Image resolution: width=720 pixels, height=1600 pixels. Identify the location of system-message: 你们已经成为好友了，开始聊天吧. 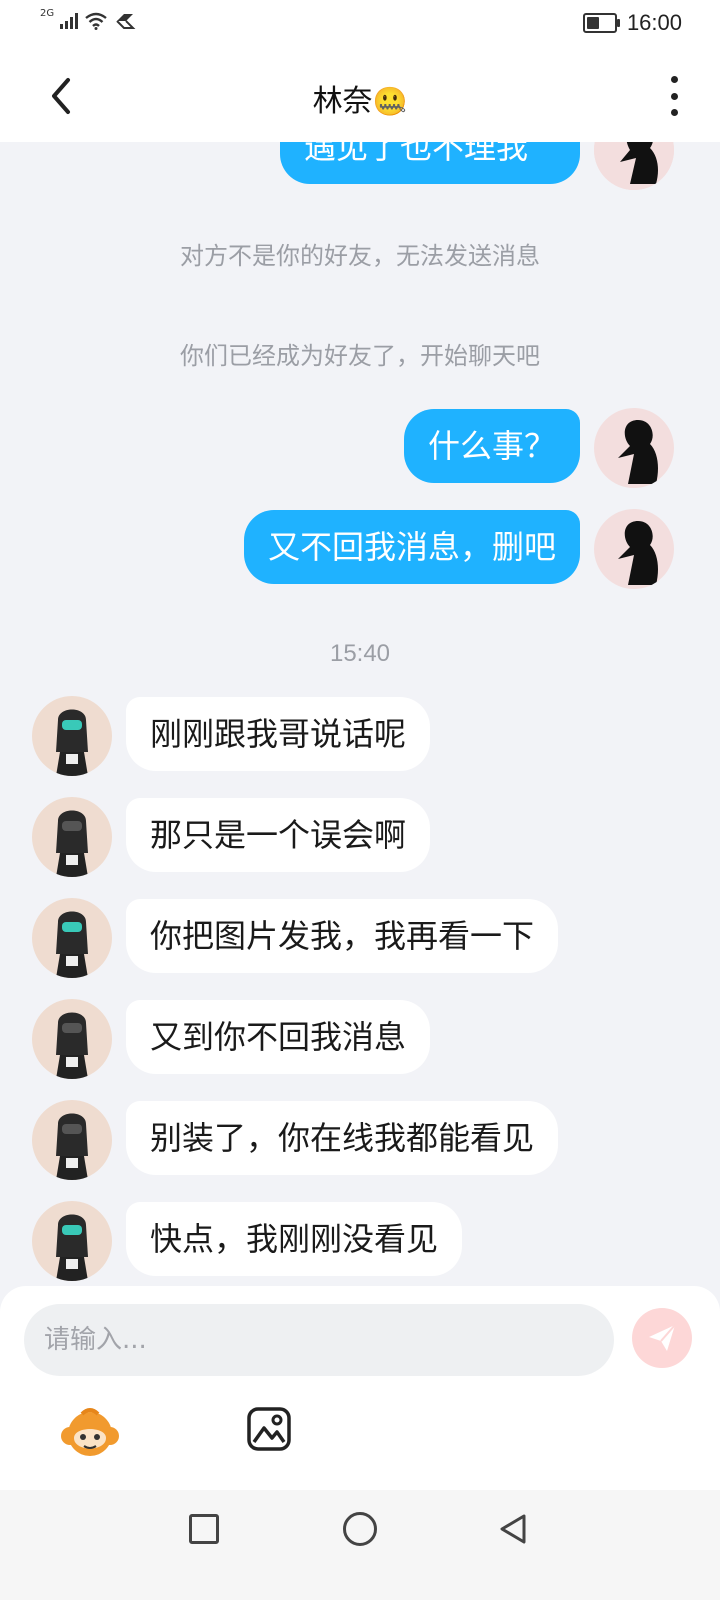
(360, 356).